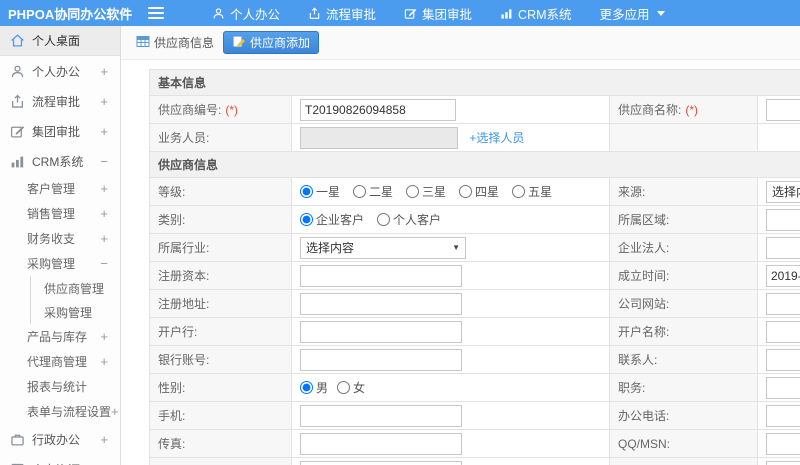 Image resolution: width=800 pixels, height=465 pixels. What do you see at coordinates (783, 331) in the screenshot?
I see `account-name-input` at bounding box center [783, 331].